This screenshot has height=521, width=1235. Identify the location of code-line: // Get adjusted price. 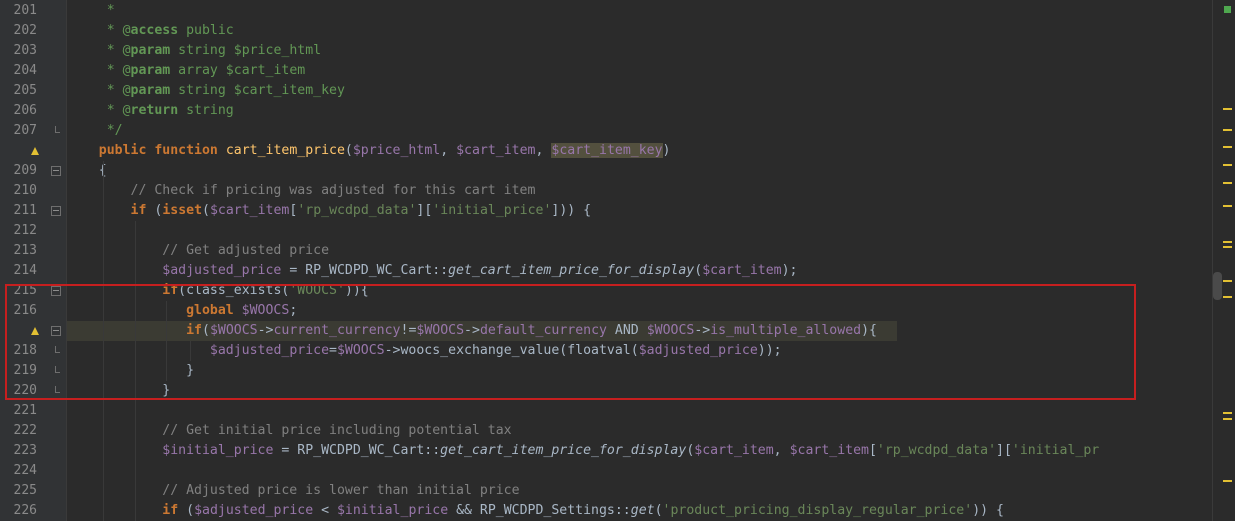
(198, 251).